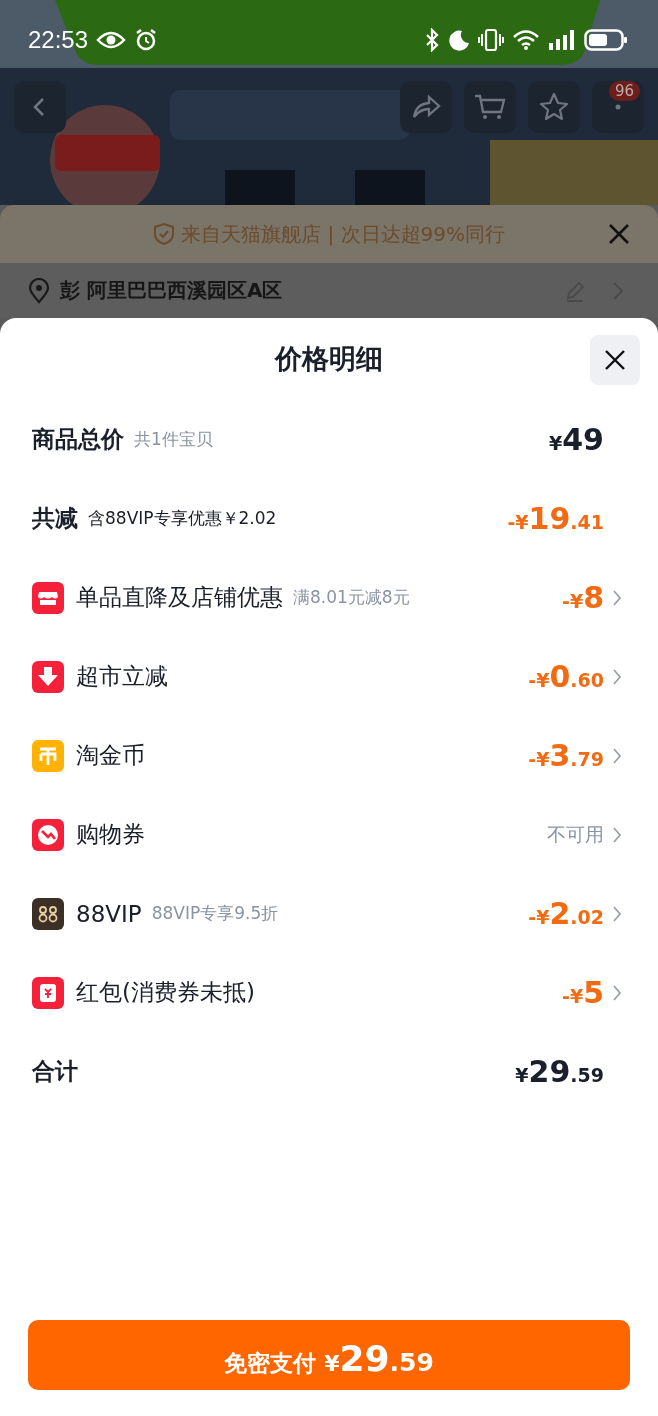 This screenshot has height=1416, width=658. Describe the element at coordinates (351, 597) in the screenshot. I see `row-note: 满8.01元减8元` at that location.